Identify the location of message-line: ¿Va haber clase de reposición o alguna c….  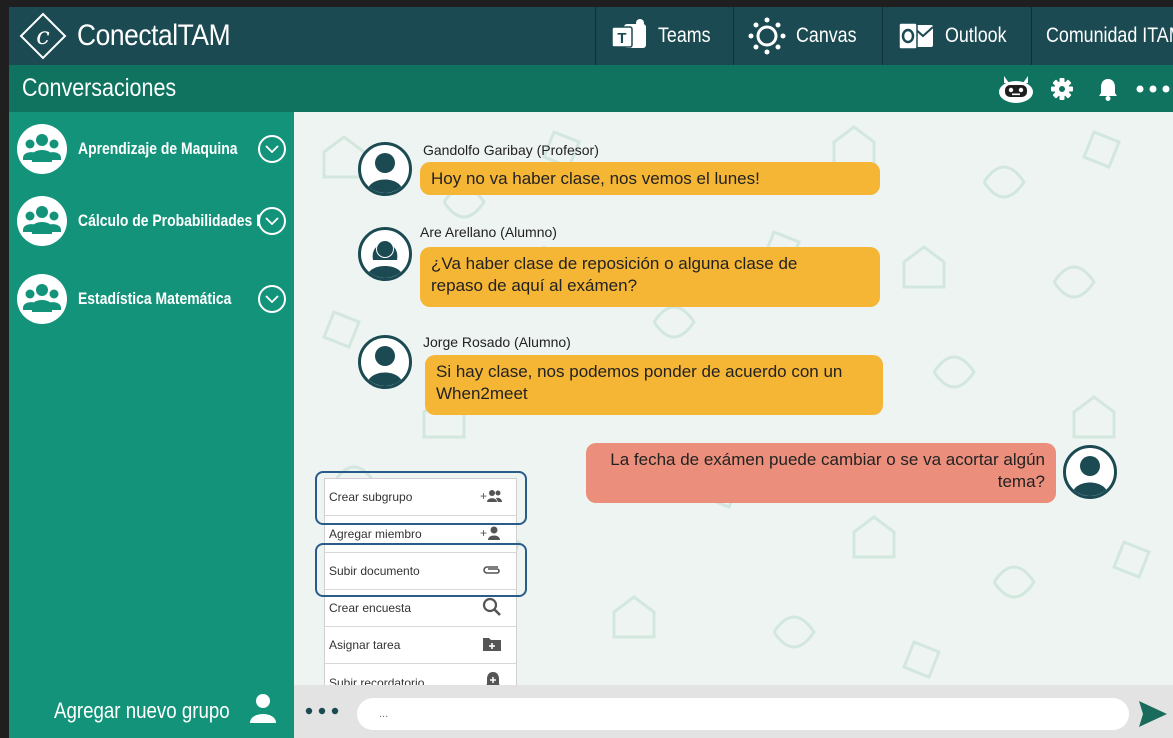
(614, 263).